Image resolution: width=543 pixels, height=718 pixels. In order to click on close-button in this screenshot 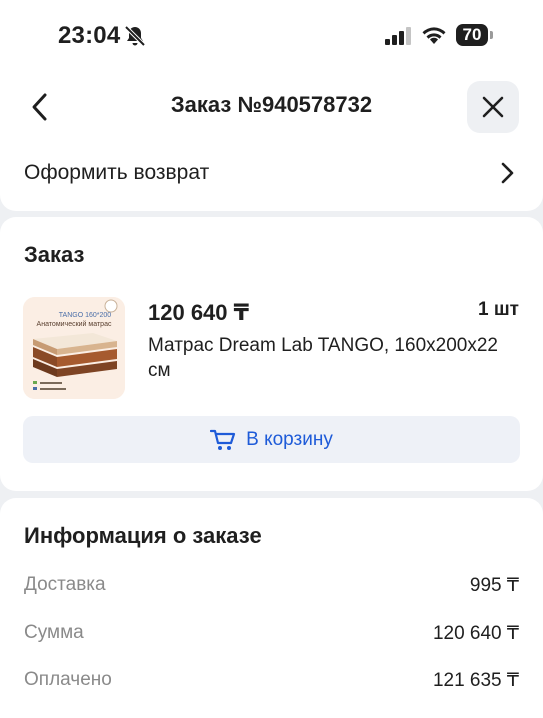, I will do `click(493, 107)`.